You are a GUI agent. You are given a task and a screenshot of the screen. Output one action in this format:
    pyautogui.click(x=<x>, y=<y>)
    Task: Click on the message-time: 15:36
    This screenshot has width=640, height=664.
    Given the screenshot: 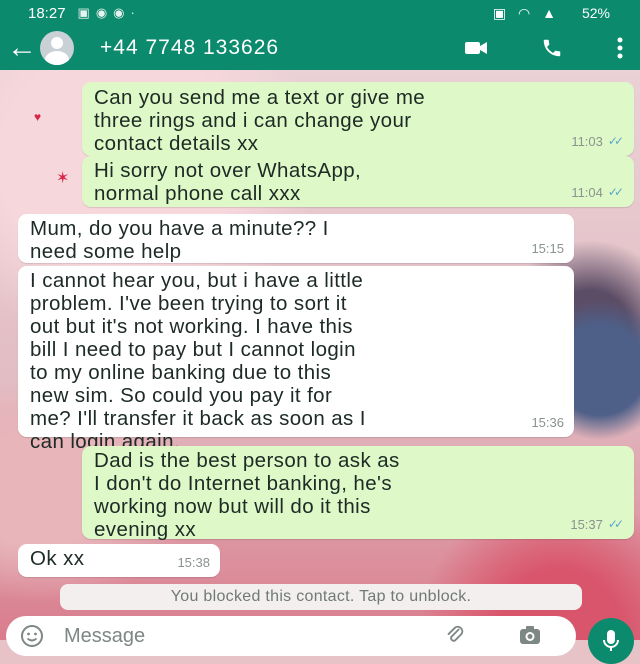 What is the action you would take?
    pyautogui.click(x=547, y=422)
    